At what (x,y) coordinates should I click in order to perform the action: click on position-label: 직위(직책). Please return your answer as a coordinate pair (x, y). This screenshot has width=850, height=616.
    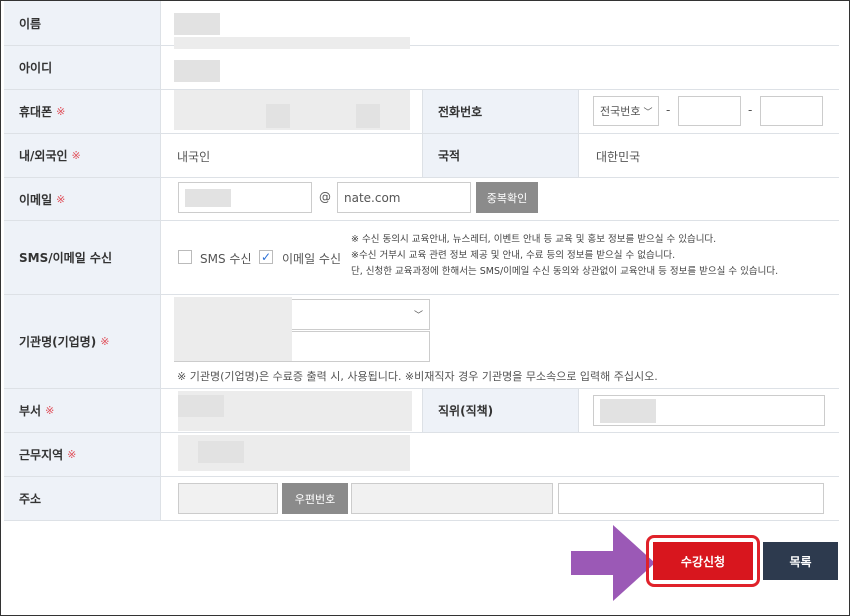
    Looking at the image, I should click on (500, 410).